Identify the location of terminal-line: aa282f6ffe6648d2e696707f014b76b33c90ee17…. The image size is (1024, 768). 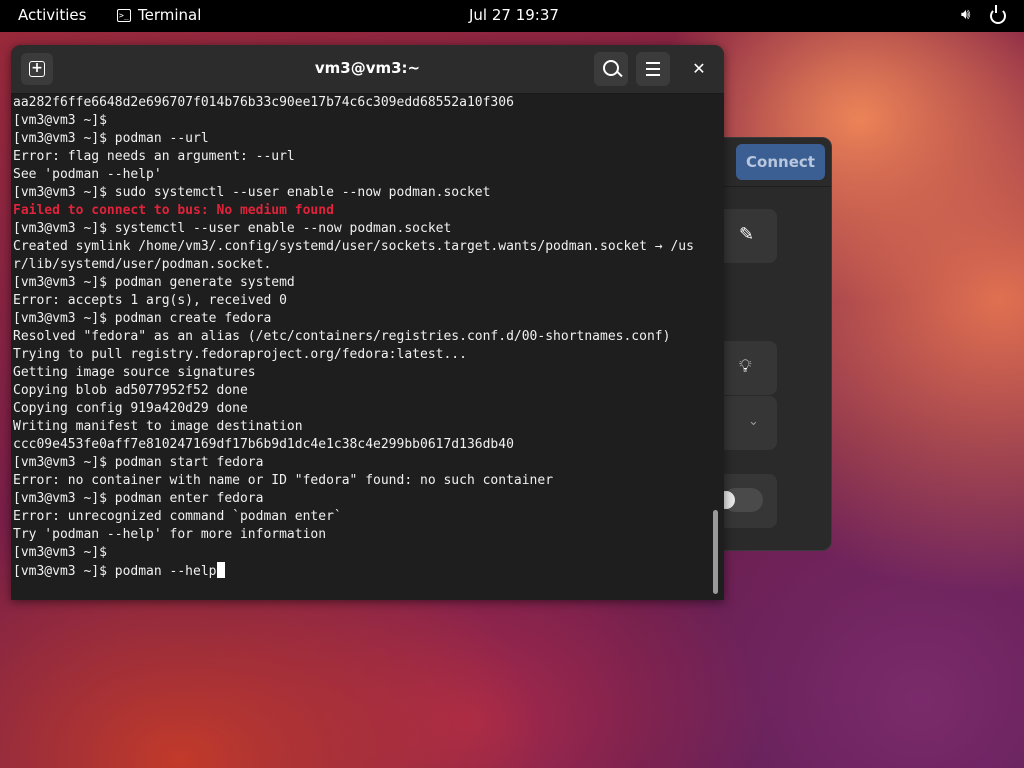
(263, 102).